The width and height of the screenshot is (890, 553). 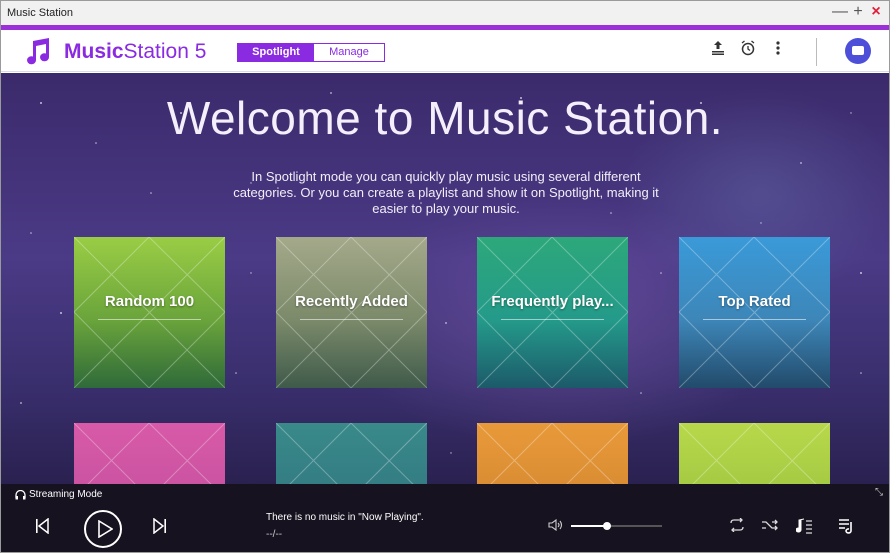 I want to click on tile-top-rated: Top Rated, so click(x=754, y=312).